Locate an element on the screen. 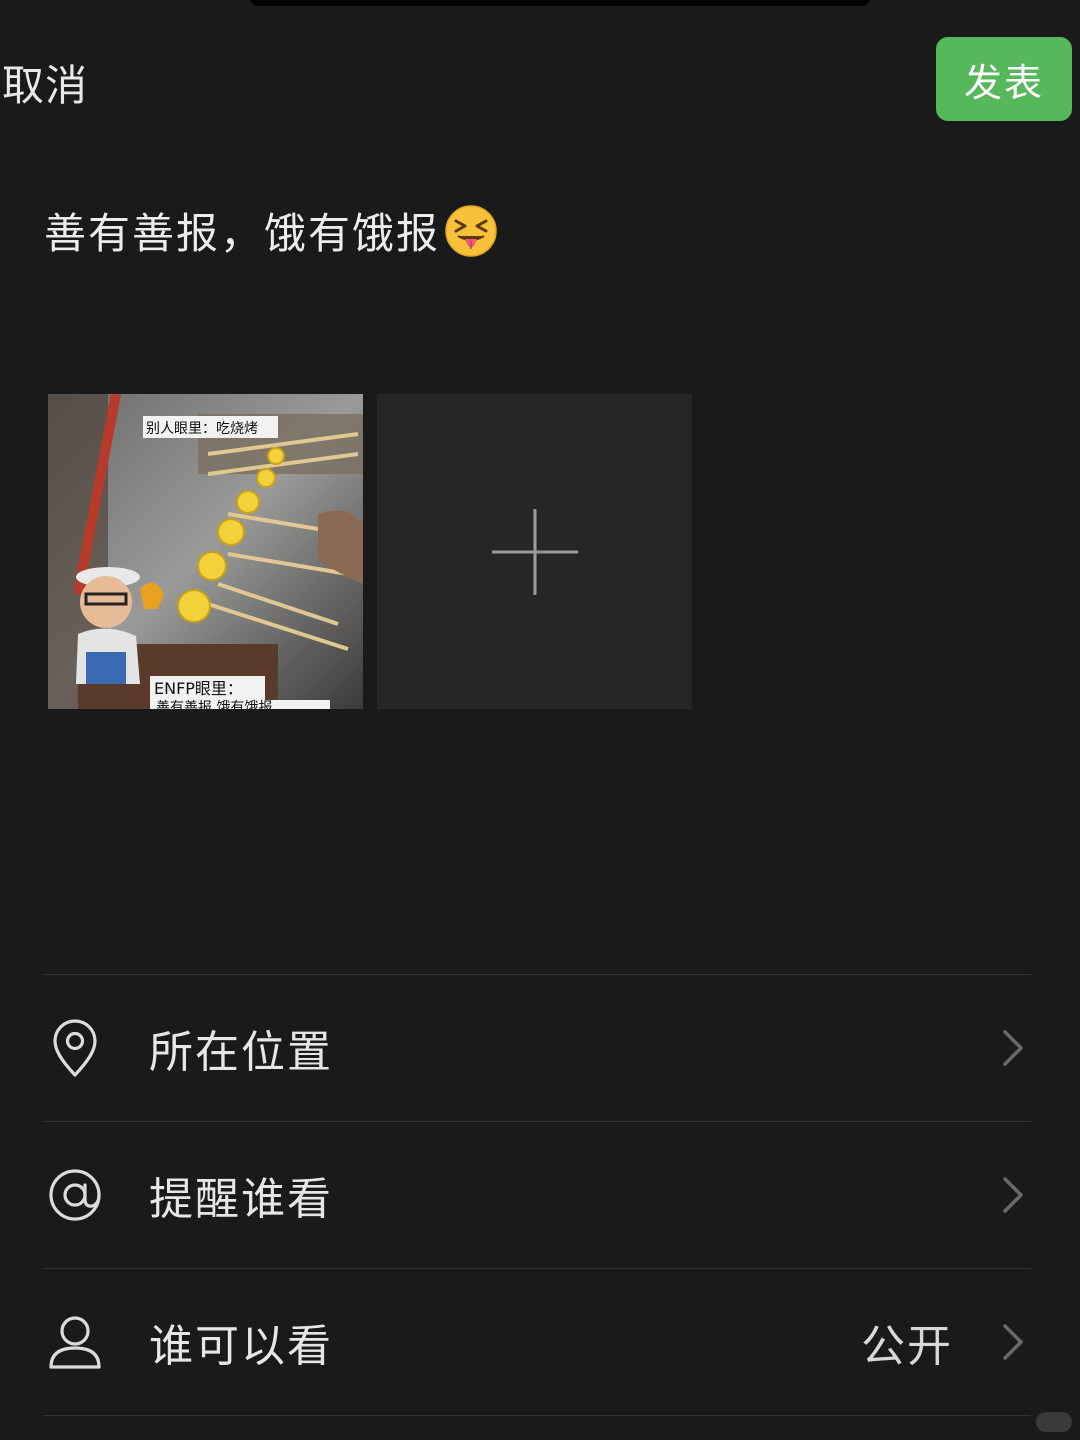 The image size is (1080, 1440). post-text: 善有善报，饿有饿报 is located at coordinates (242, 233).